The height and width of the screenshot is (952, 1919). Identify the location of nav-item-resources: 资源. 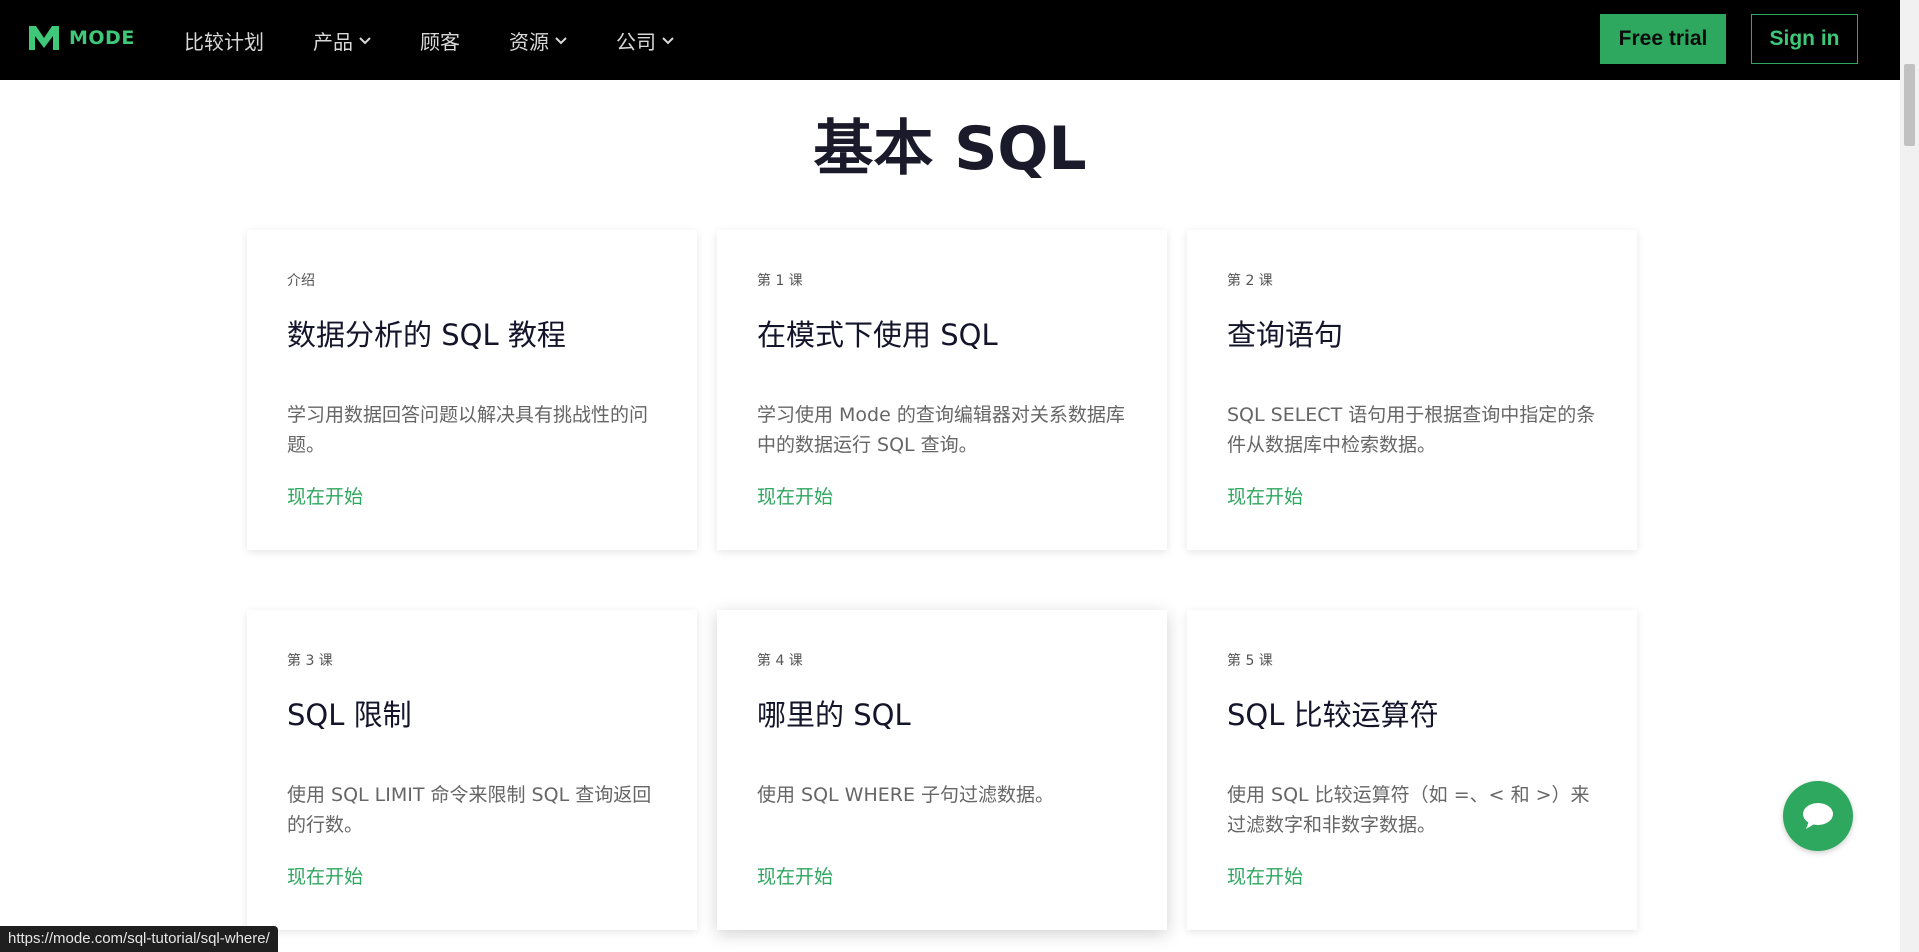
(538, 40).